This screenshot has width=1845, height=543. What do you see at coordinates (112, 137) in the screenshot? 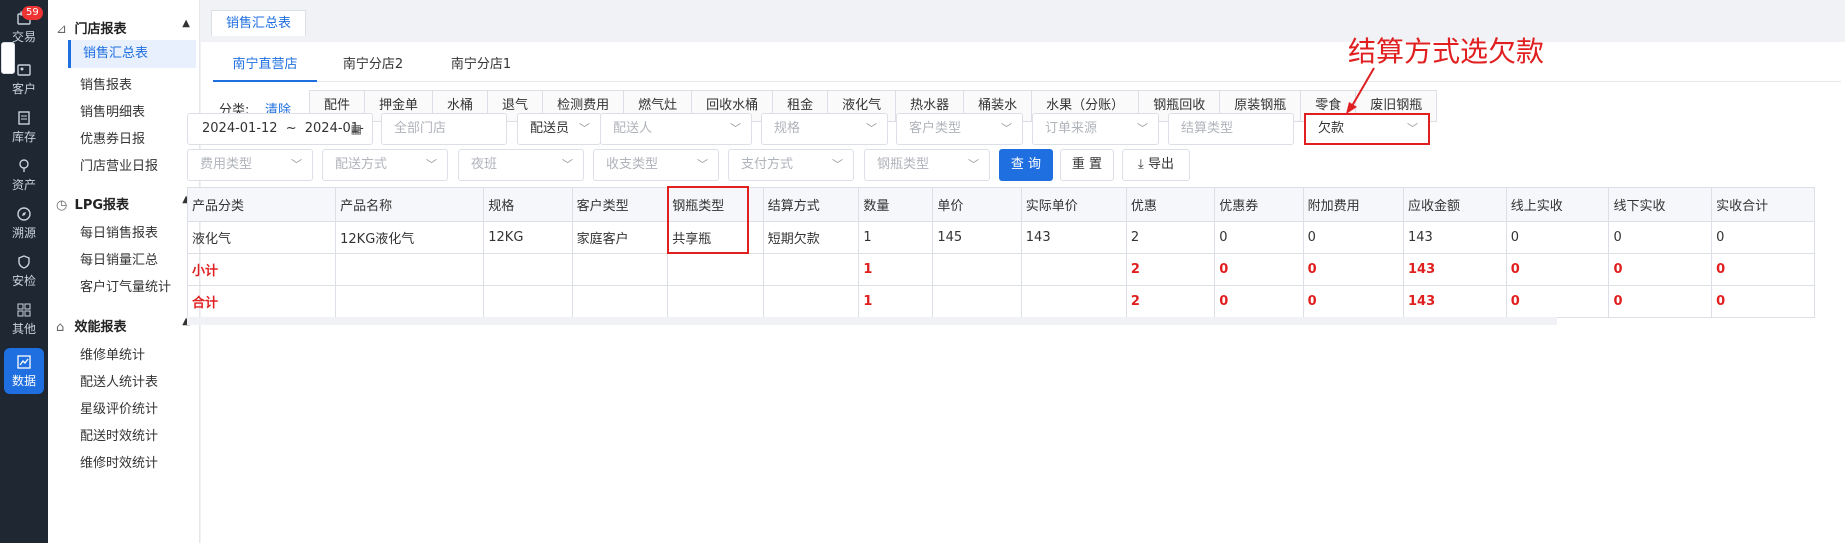
I see `sidebar-item-coupon-daily: 优惠券日报` at bounding box center [112, 137].